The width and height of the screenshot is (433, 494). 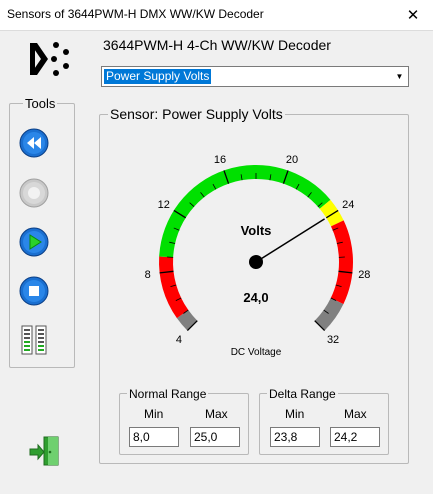 What do you see at coordinates (34, 193) in the screenshot?
I see `record-icon` at bounding box center [34, 193].